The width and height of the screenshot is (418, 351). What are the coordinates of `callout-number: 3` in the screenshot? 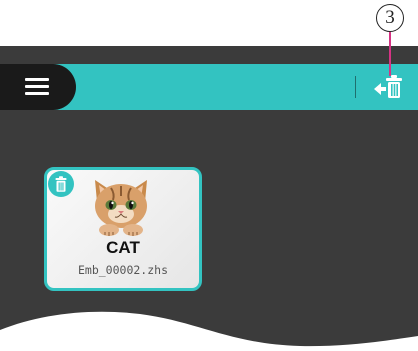 It's located at (390, 18).